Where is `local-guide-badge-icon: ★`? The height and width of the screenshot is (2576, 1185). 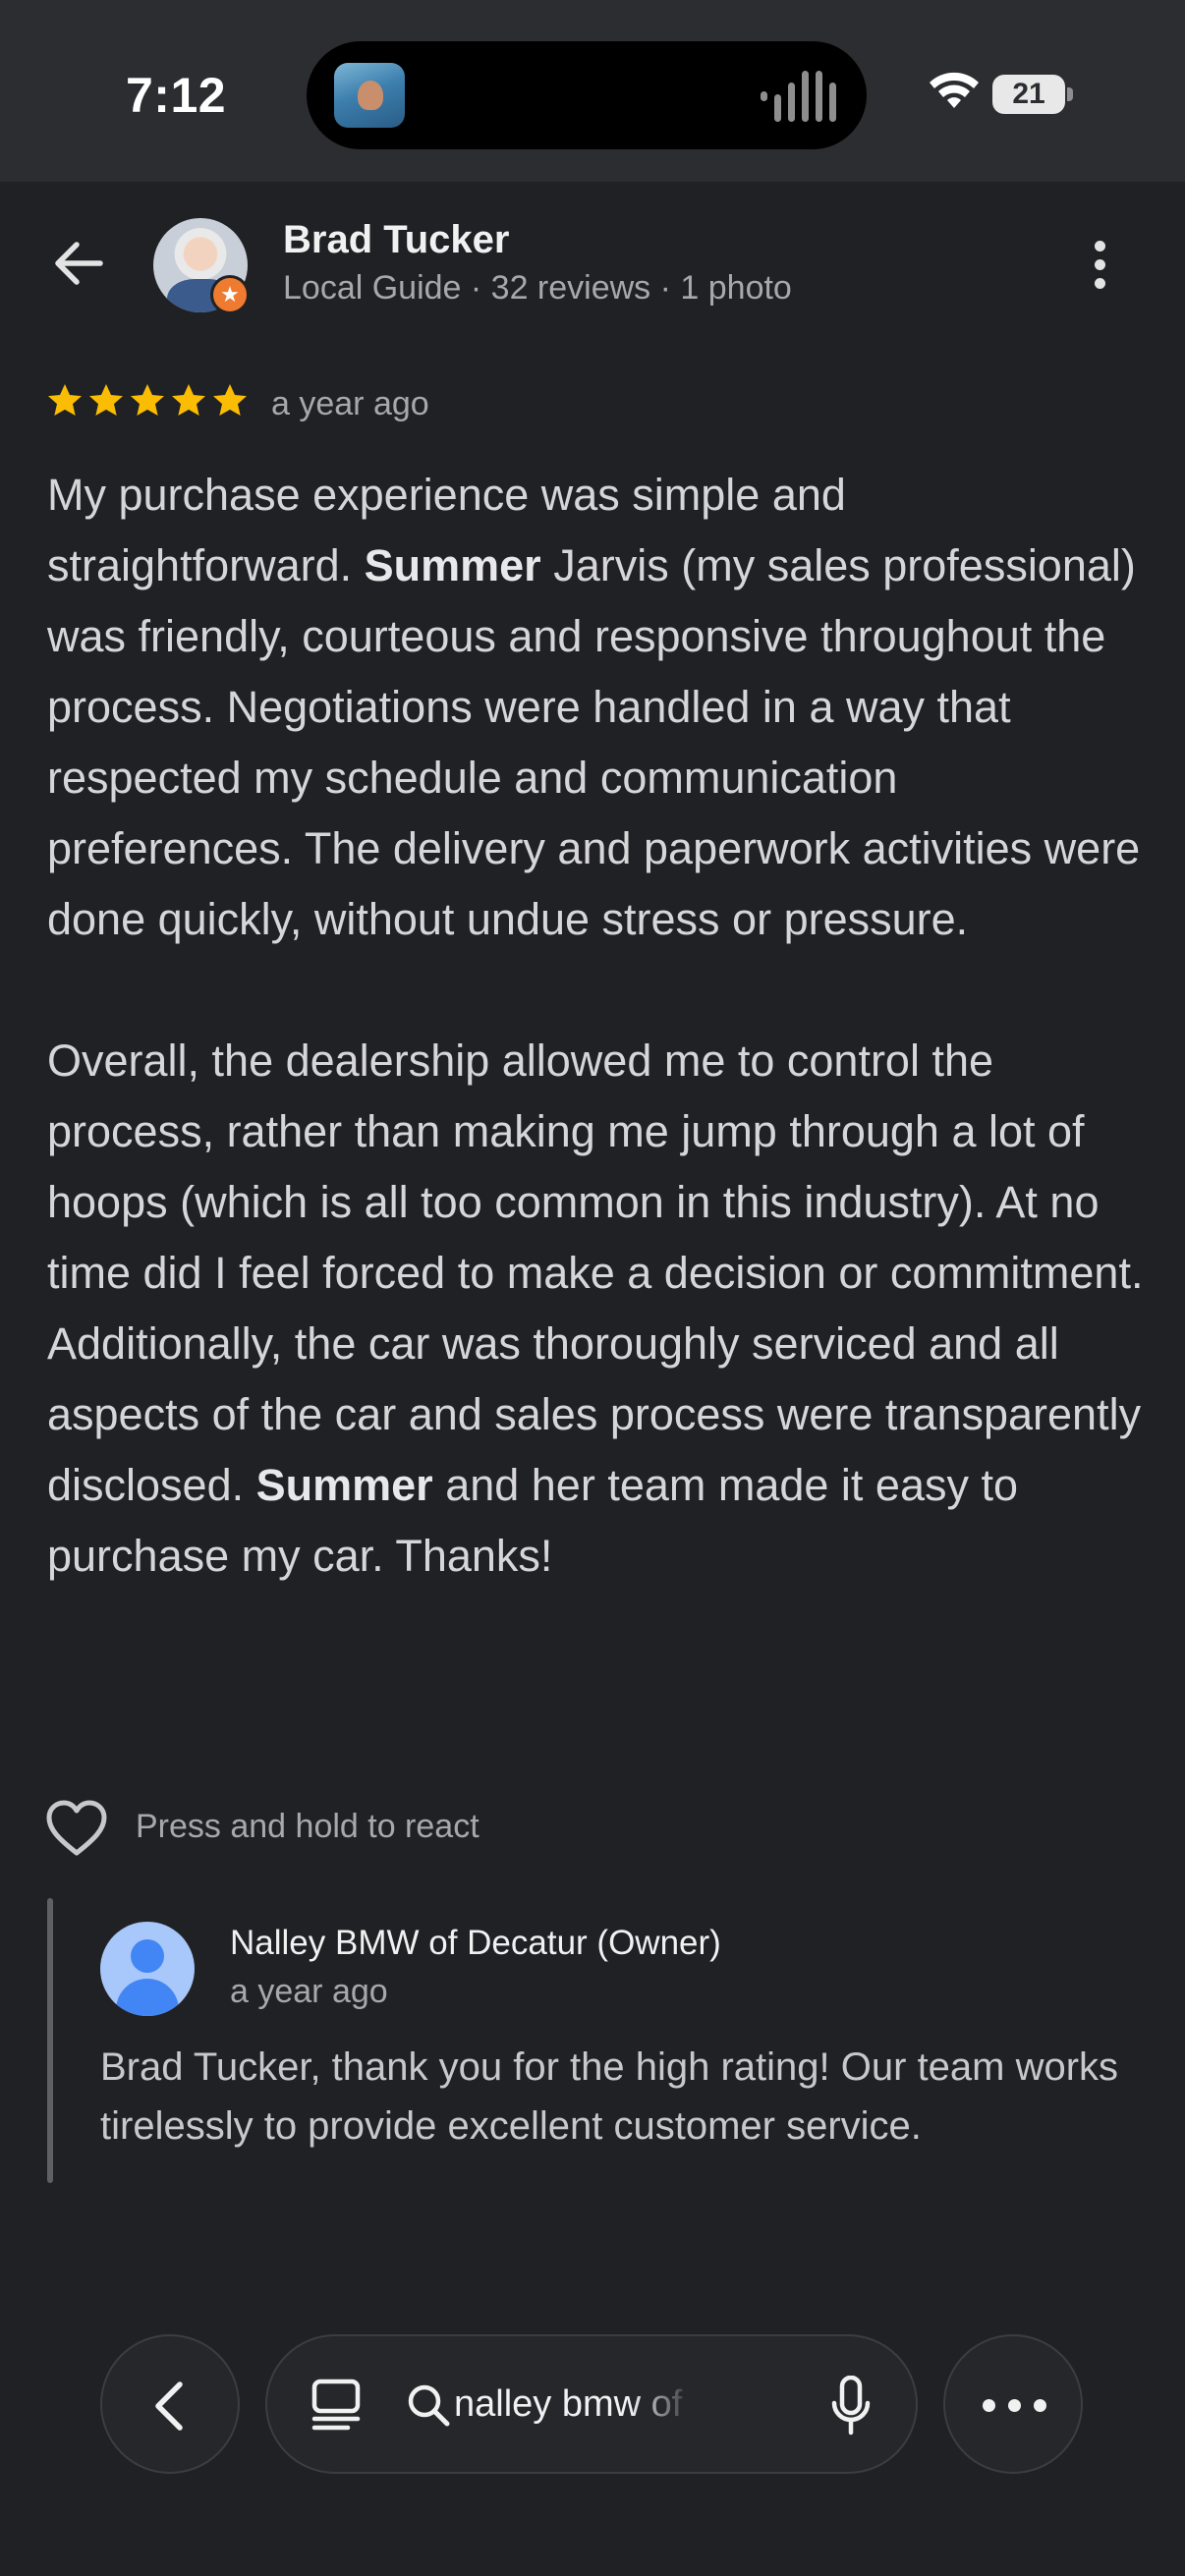
local-guide-badge-icon: ★ is located at coordinates (230, 294).